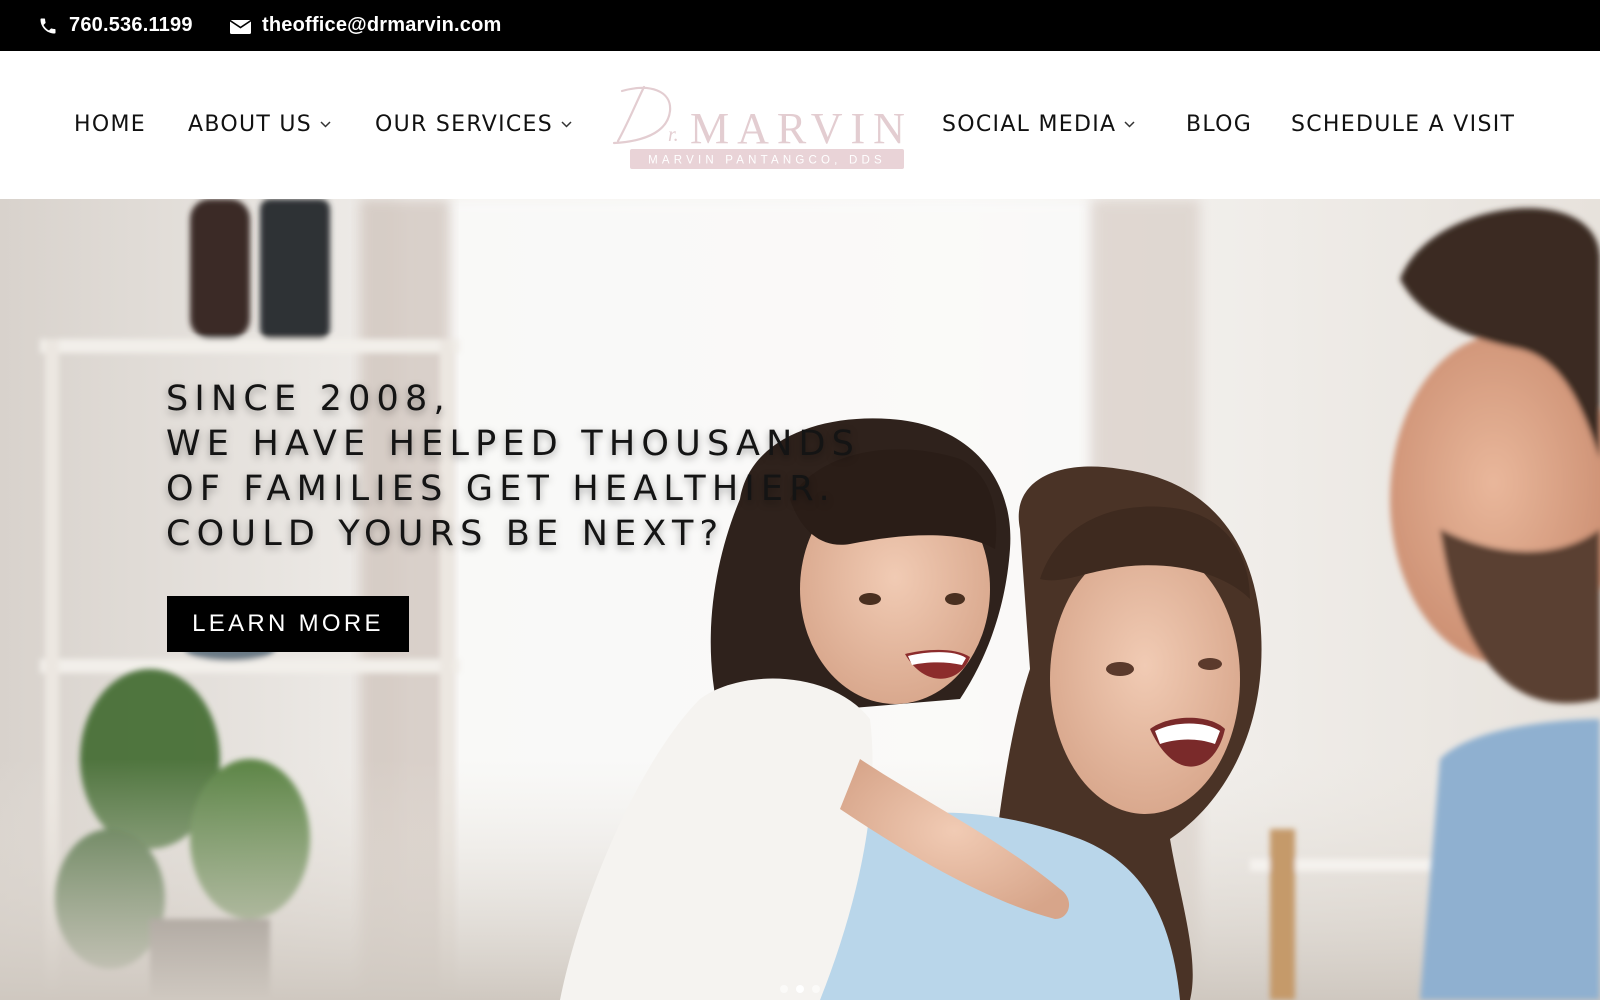 The image size is (1600, 1000). What do you see at coordinates (673, 135) in the screenshot?
I see `svg-text: r.` at bounding box center [673, 135].